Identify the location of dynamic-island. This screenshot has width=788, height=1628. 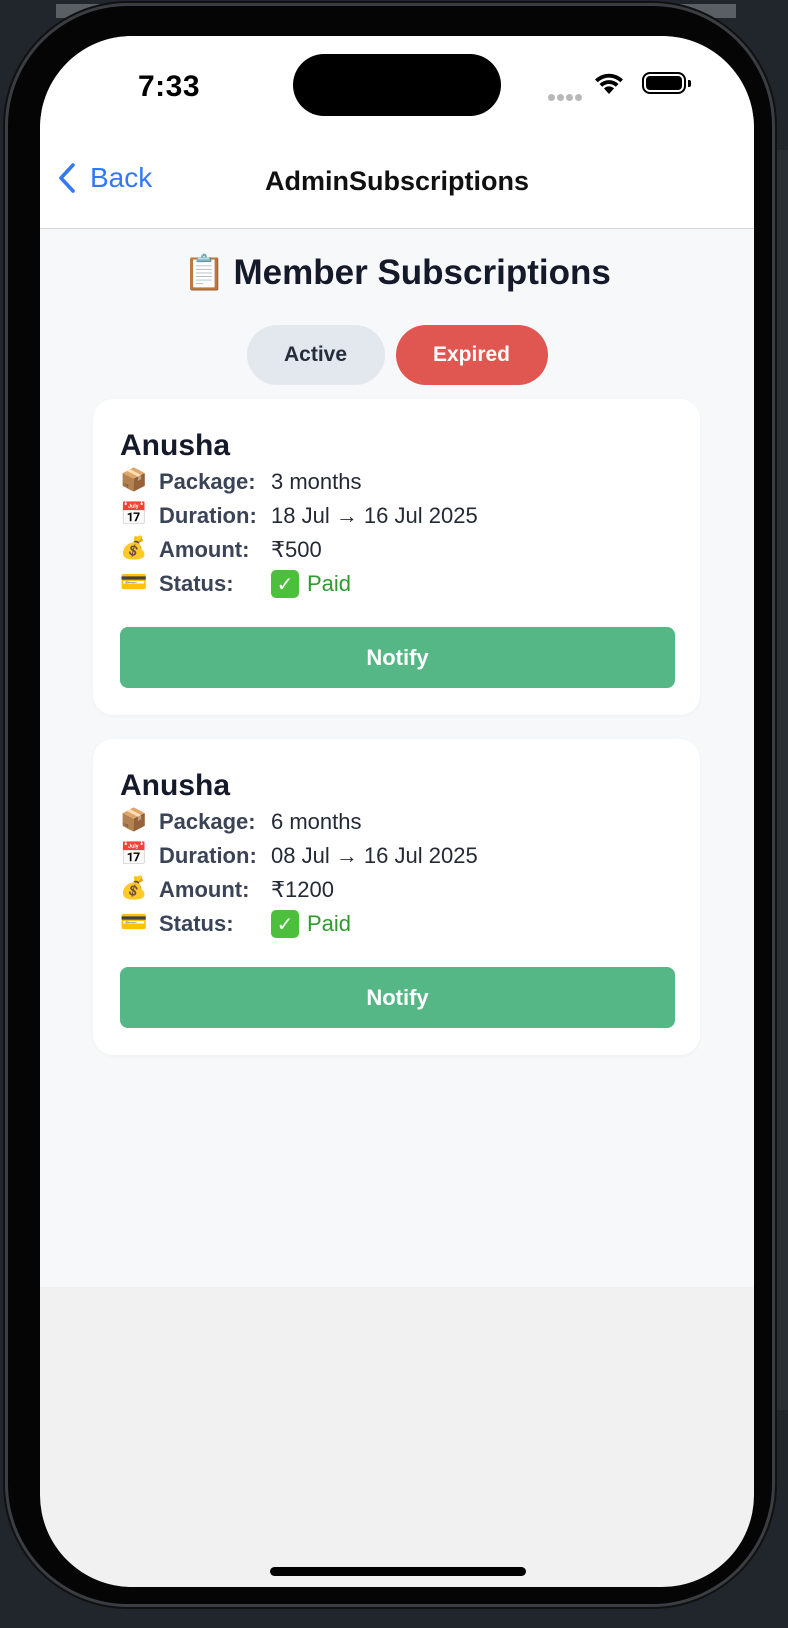
(397, 85).